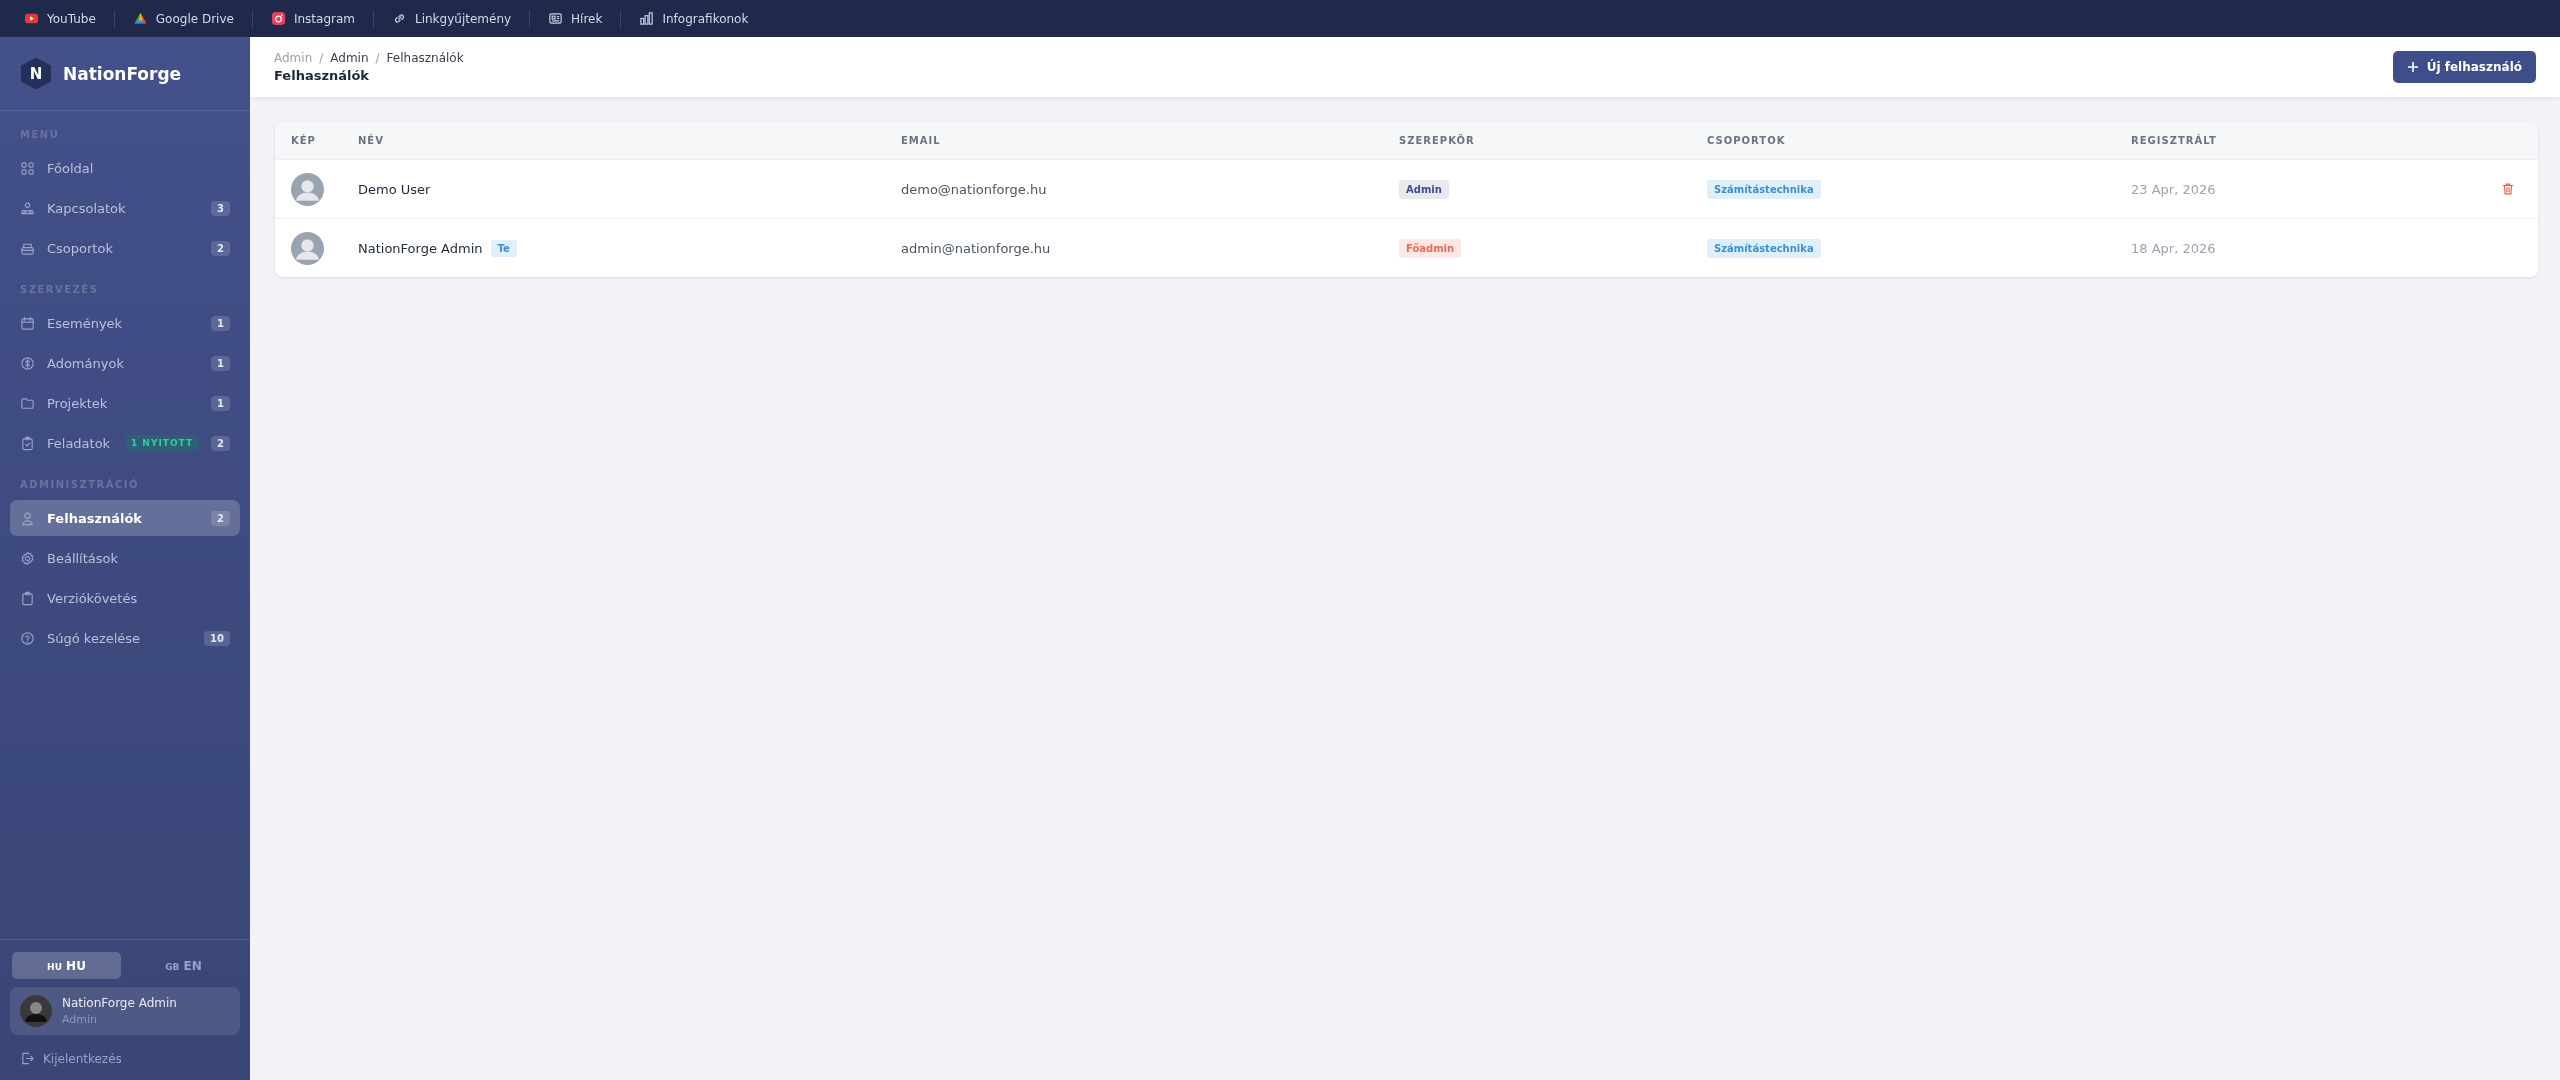 The height and width of the screenshot is (1080, 2560). I want to click on email-text: admin@nationforge.hu, so click(976, 248).